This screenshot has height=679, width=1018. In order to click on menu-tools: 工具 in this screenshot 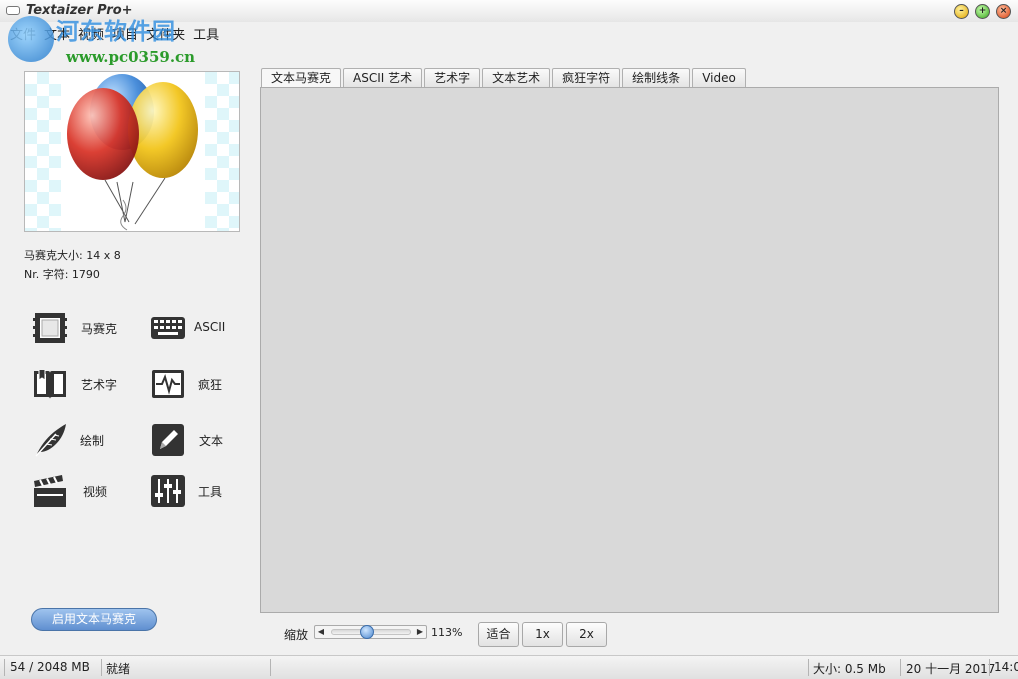, I will do `click(206, 33)`.